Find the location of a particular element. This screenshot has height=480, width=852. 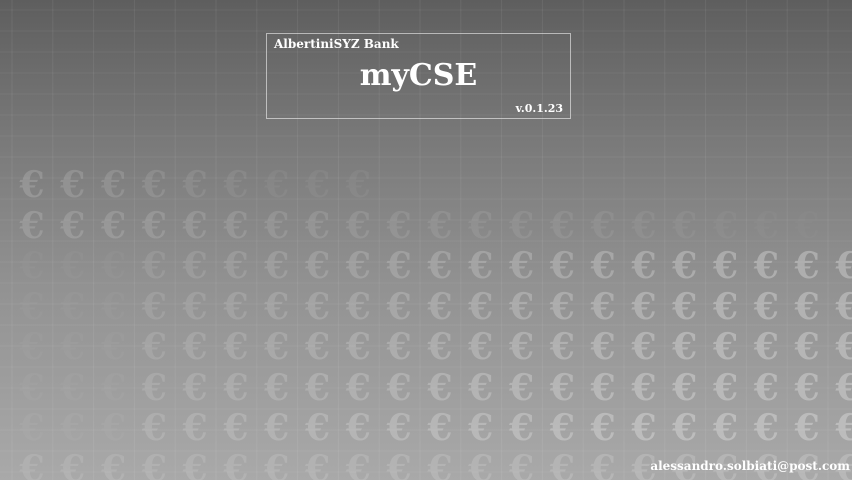

splash-panel: AlbertiniSYZ Bank myCSE v.0.1.23 is located at coordinates (418, 76).